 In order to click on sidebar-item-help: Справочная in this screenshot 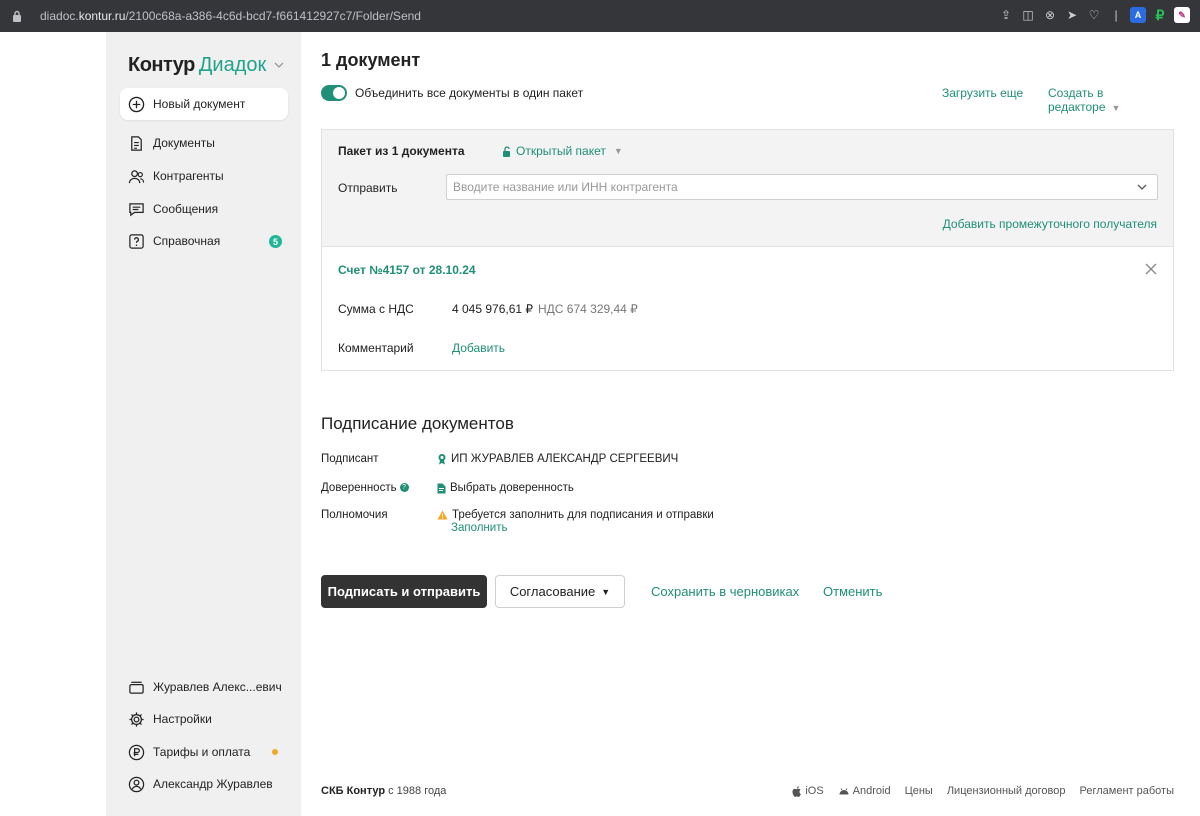, I will do `click(174, 241)`.